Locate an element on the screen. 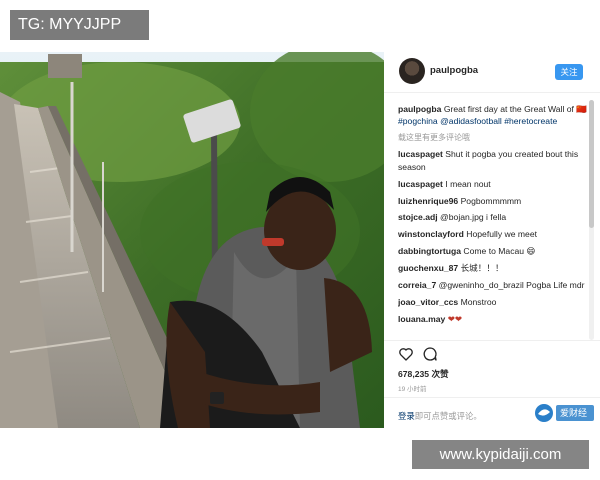 The width and height of the screenshot is (600, 480). caption-text: Great first day at the Great Wall of 🇨🇳 is located at coordinates (515, 109).